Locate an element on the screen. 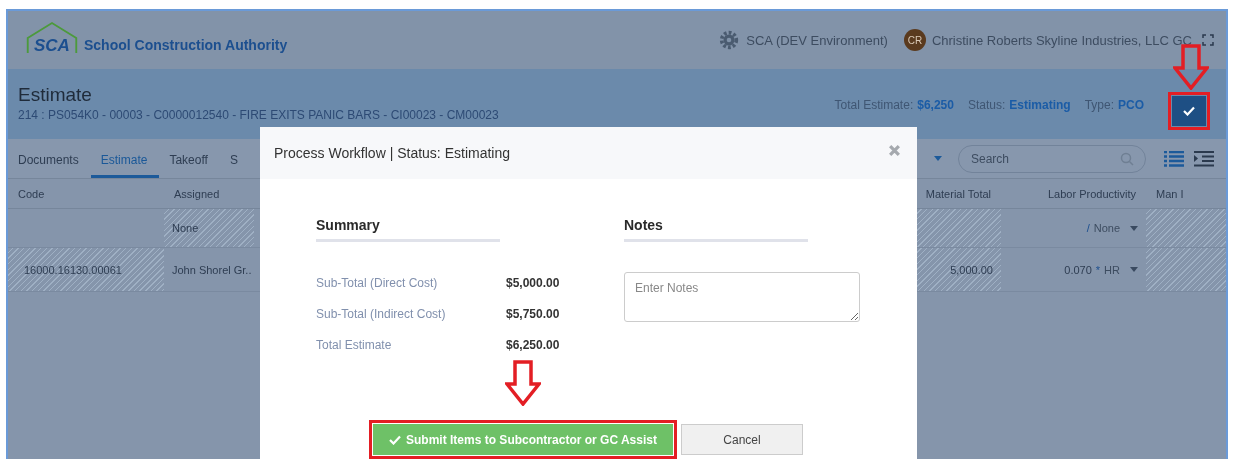 This screenshot has width=1241, height=459. app-name: School Construction Authority is located at coordinates (186, 45).